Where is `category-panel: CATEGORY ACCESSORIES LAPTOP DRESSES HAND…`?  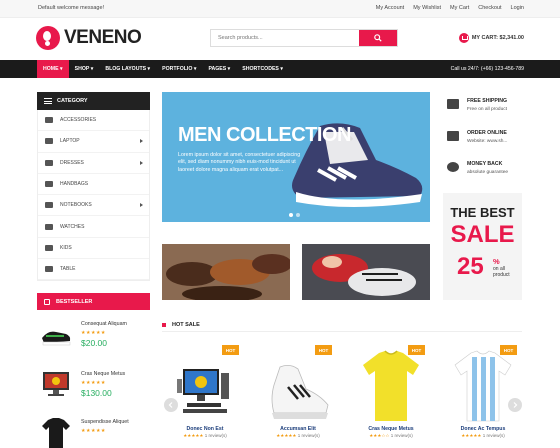 category-panel: CATEGORY ACCESSORIES LAPTOP DRESSES HAND… is located at coordinates (93, 187).